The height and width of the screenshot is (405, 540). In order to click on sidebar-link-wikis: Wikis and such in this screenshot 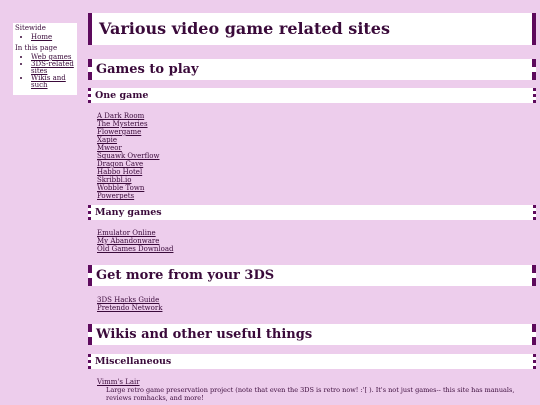, I will do `click(48, 81)`.